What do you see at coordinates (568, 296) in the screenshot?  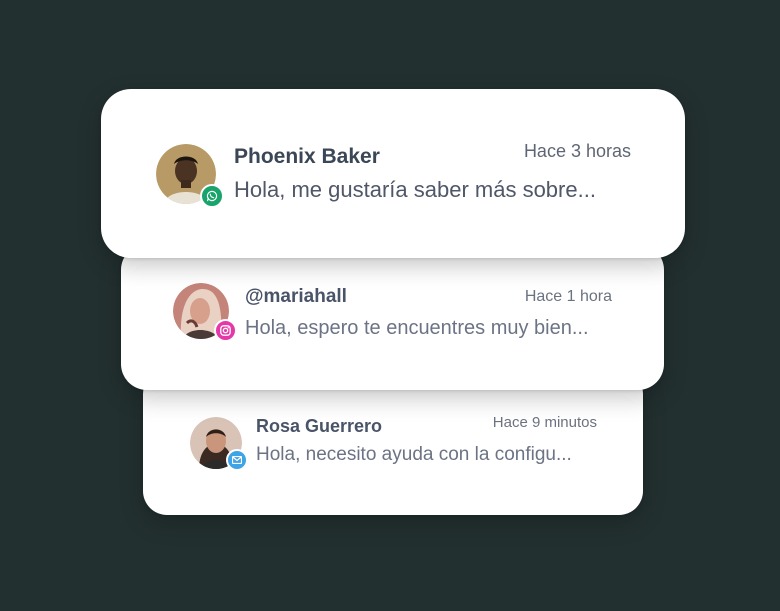 I see `message-time: Hace 1 hora` at bounding box center [568, 296].